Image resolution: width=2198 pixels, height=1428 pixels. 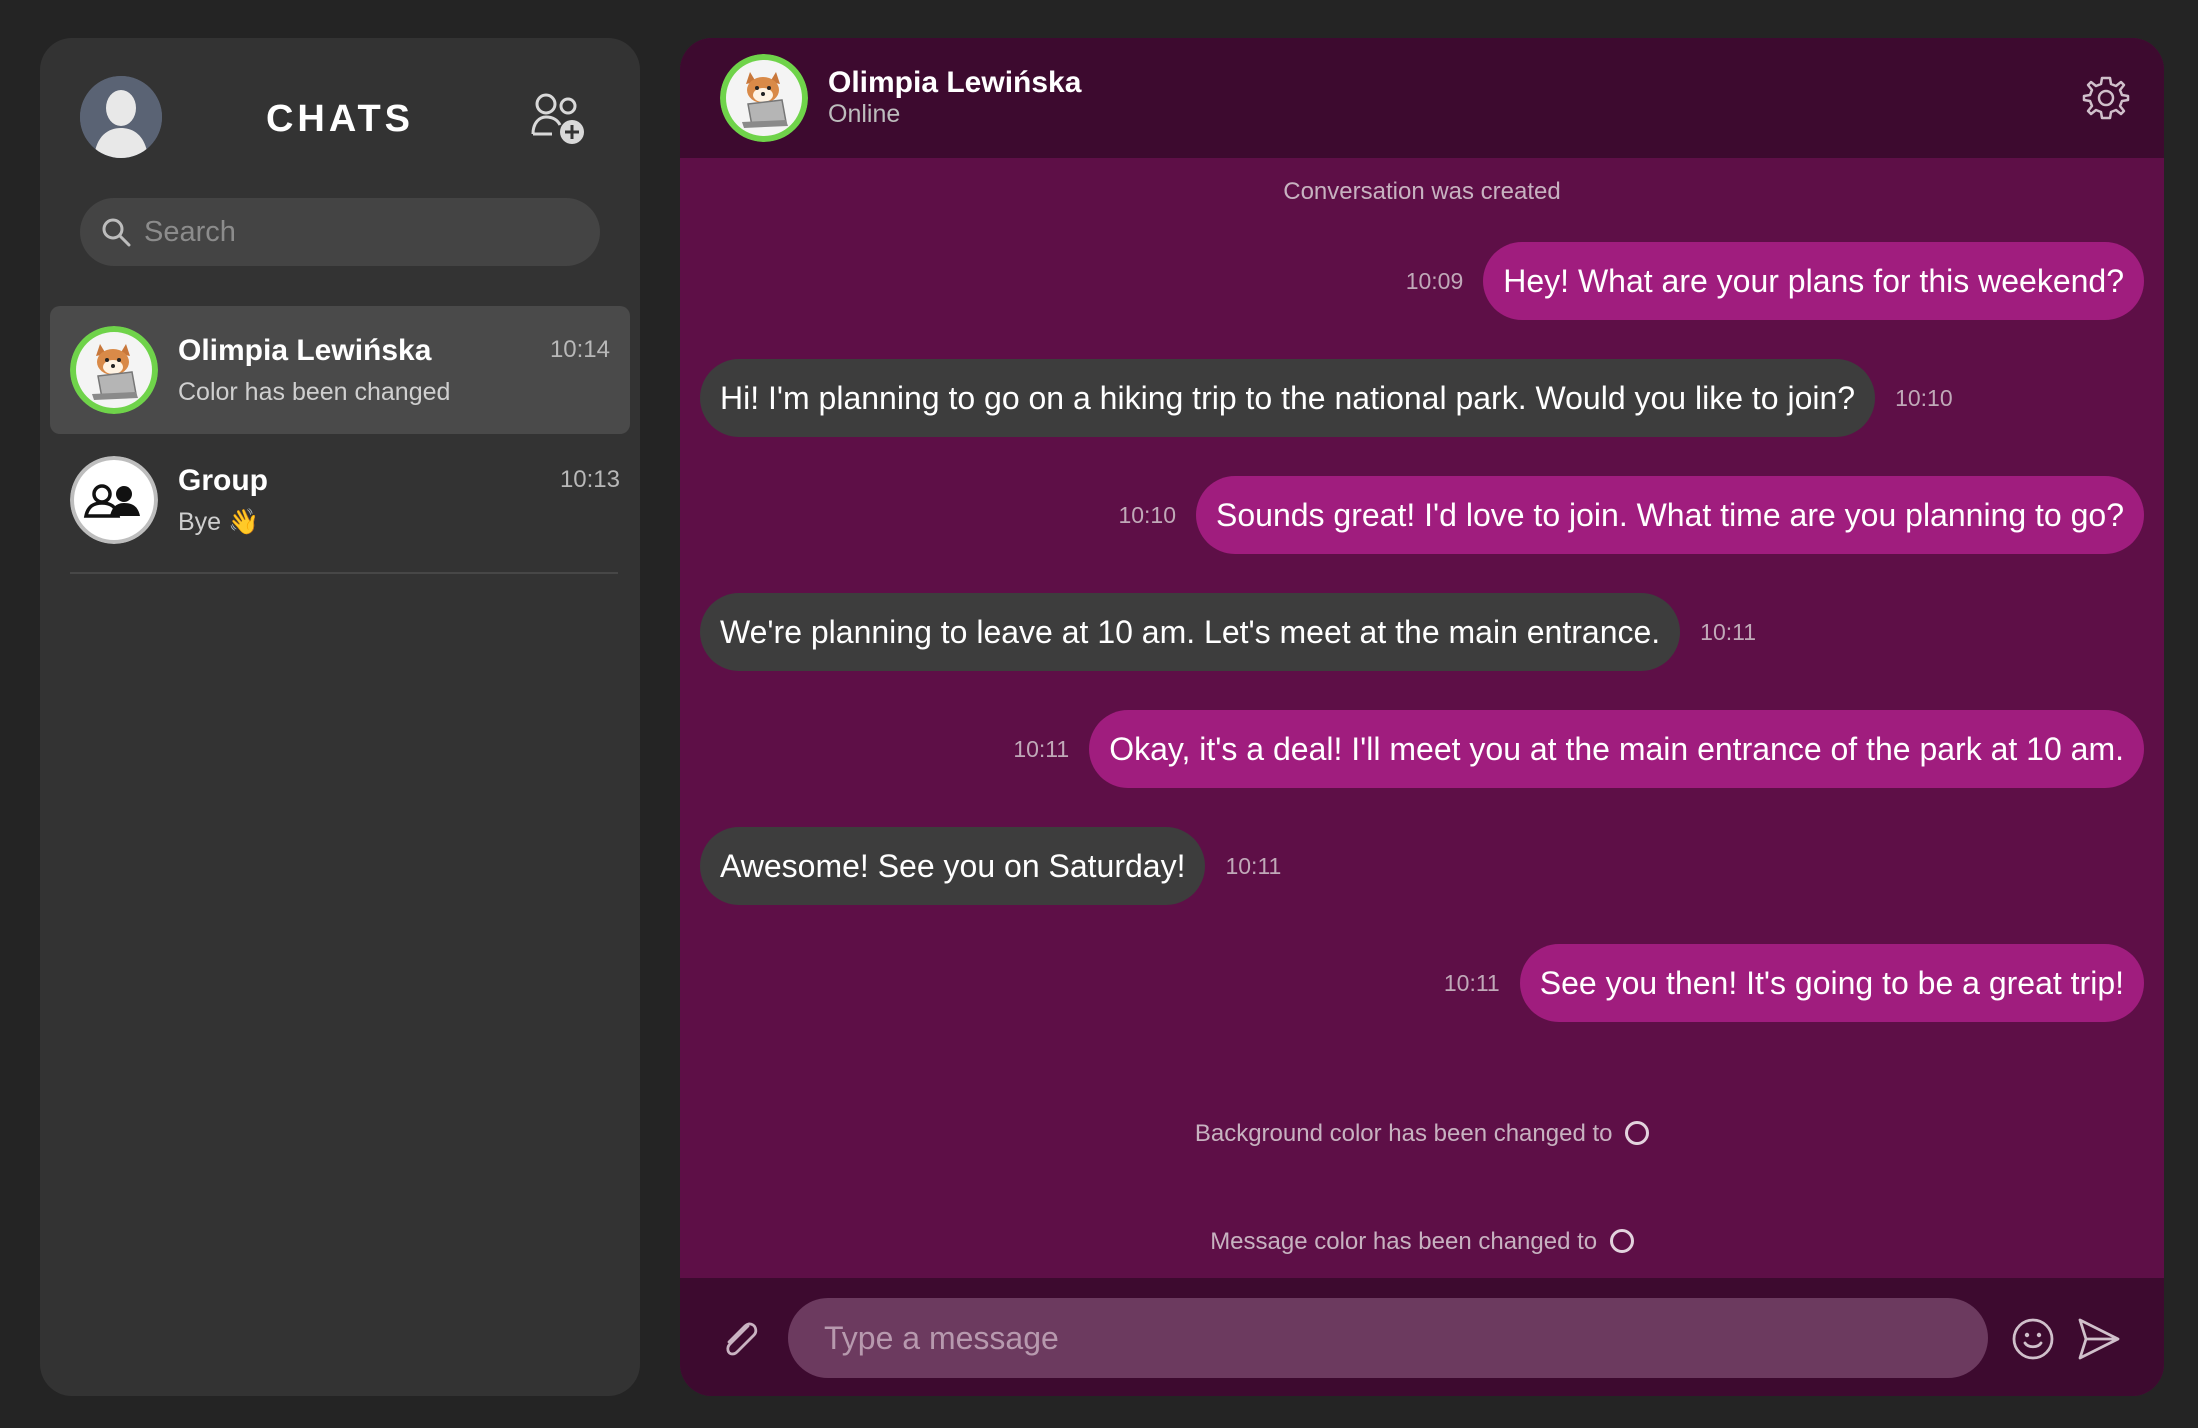 I want to click on chat-item-time: 10:14, so click(x=579, y=349).